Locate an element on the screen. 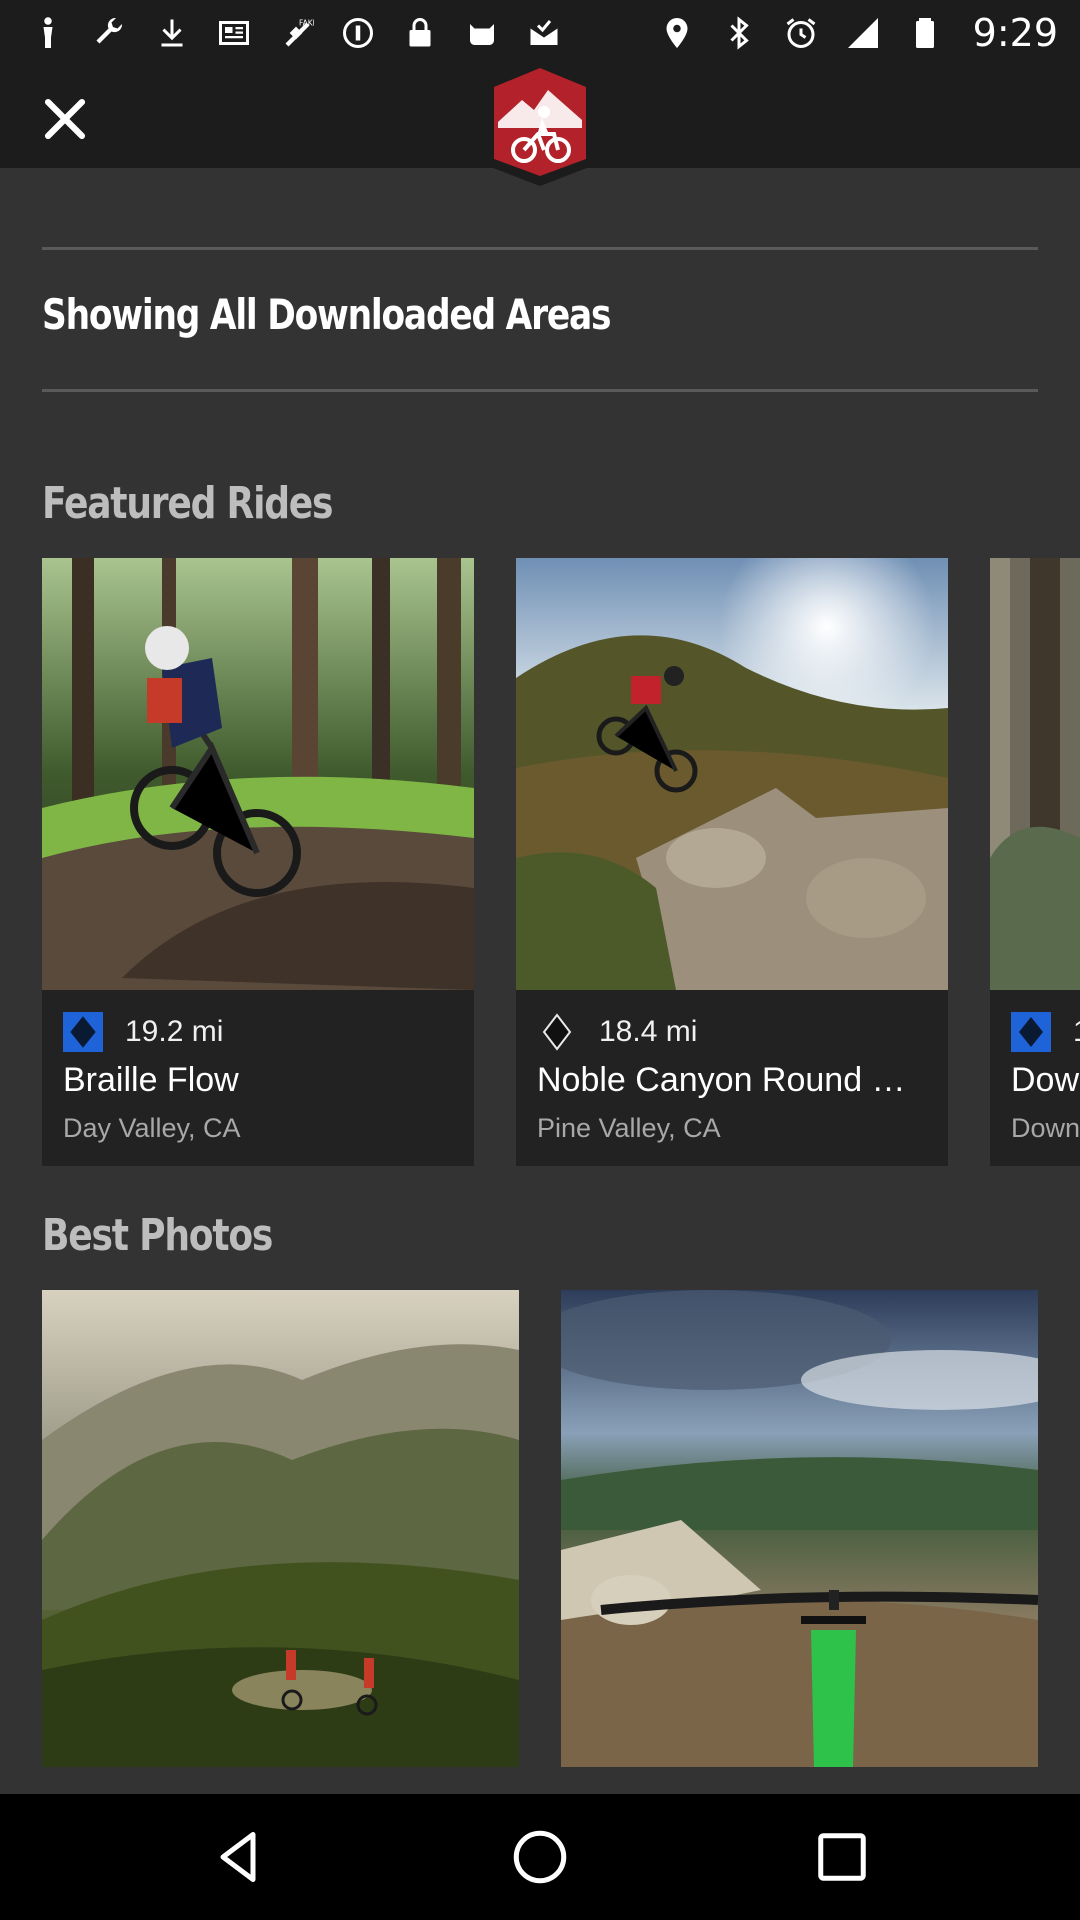  black-diamond-difficulty-icon is located at coordinates (557, 1032).